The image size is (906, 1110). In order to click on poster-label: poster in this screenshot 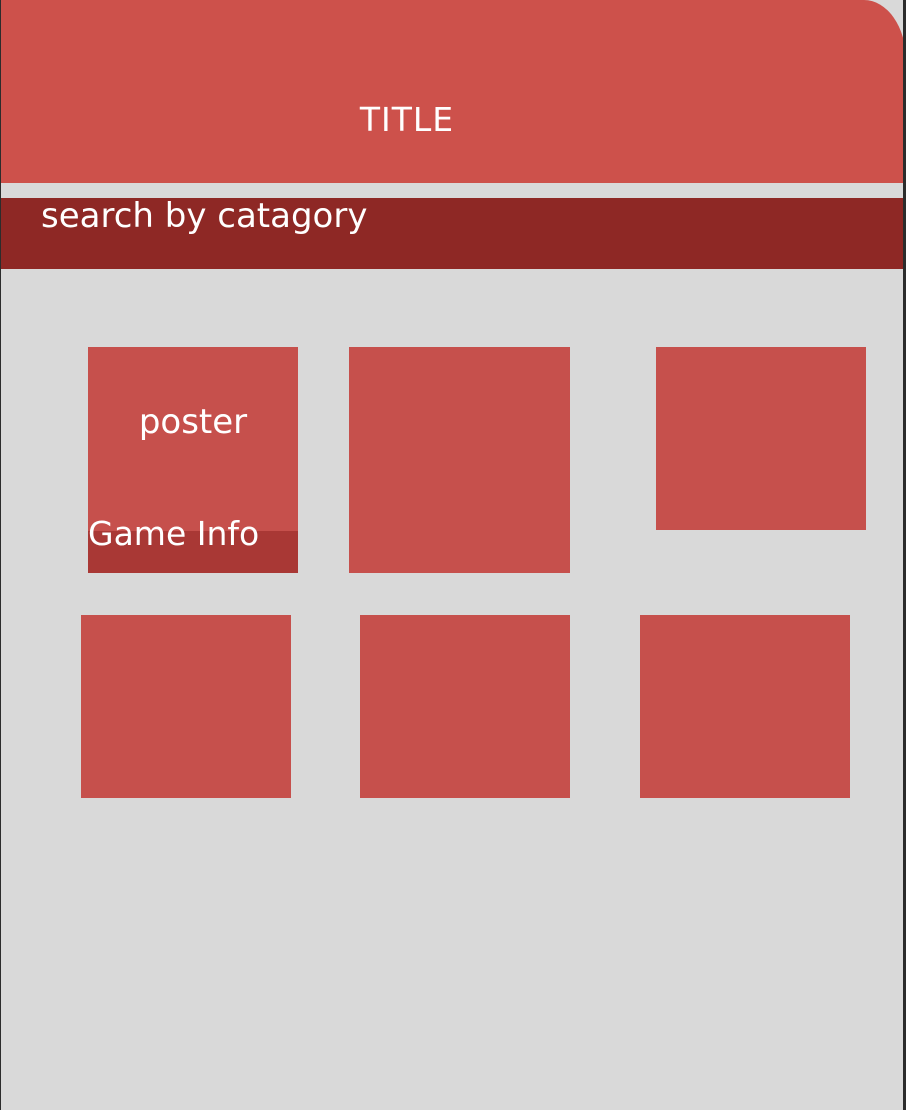, I will do `click(193, 422)`.